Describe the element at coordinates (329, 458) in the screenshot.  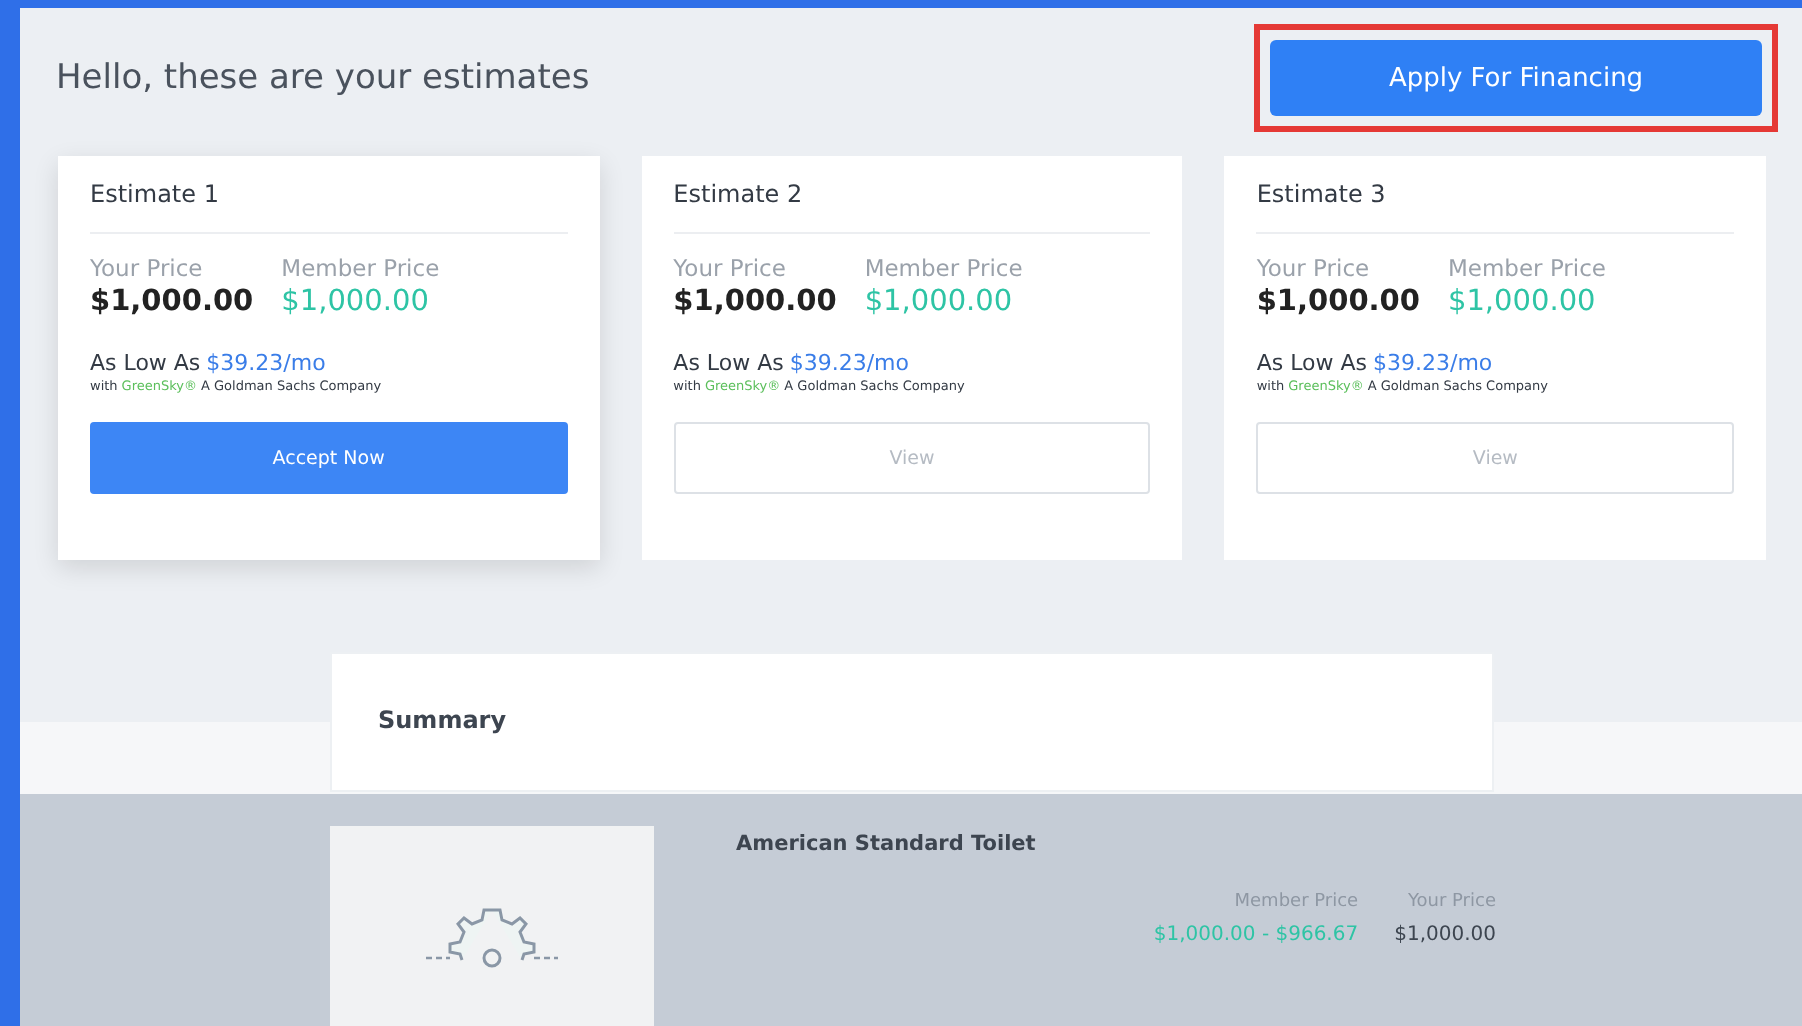
I see `accept-button: Accept Now` at that location.